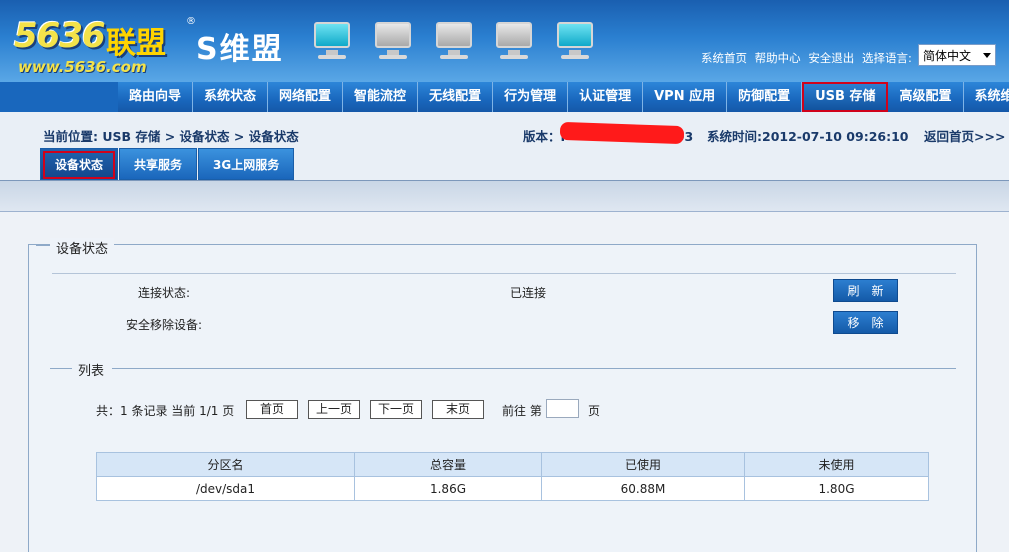 Image resolution: width=1009 pixels, height=552 pixels. I want to click on breadcrumb: 当前位置: USB 存储 > 设备状态 > 设备状态, so click(171, 136).